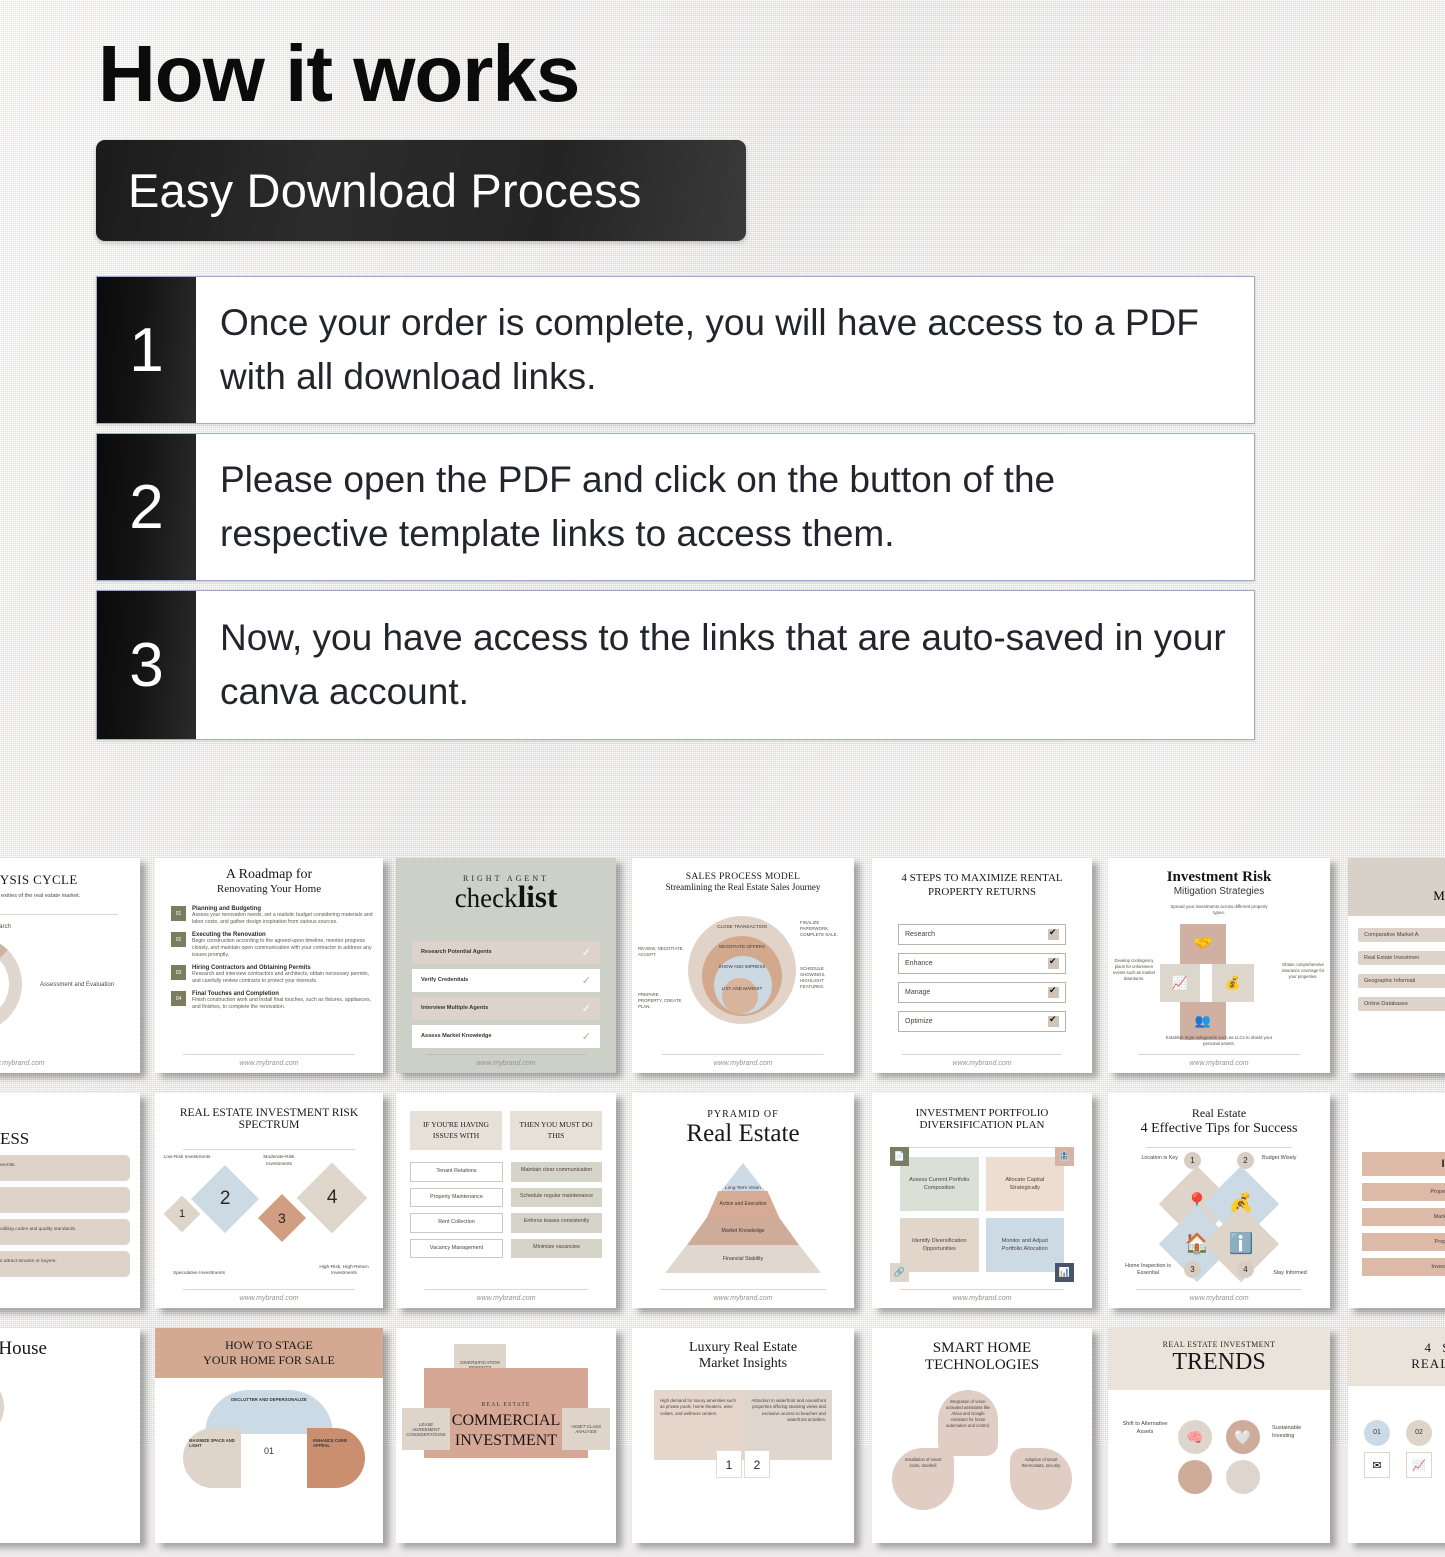  I want to click on thumb-title: Real Es, so click(1396, 1118).